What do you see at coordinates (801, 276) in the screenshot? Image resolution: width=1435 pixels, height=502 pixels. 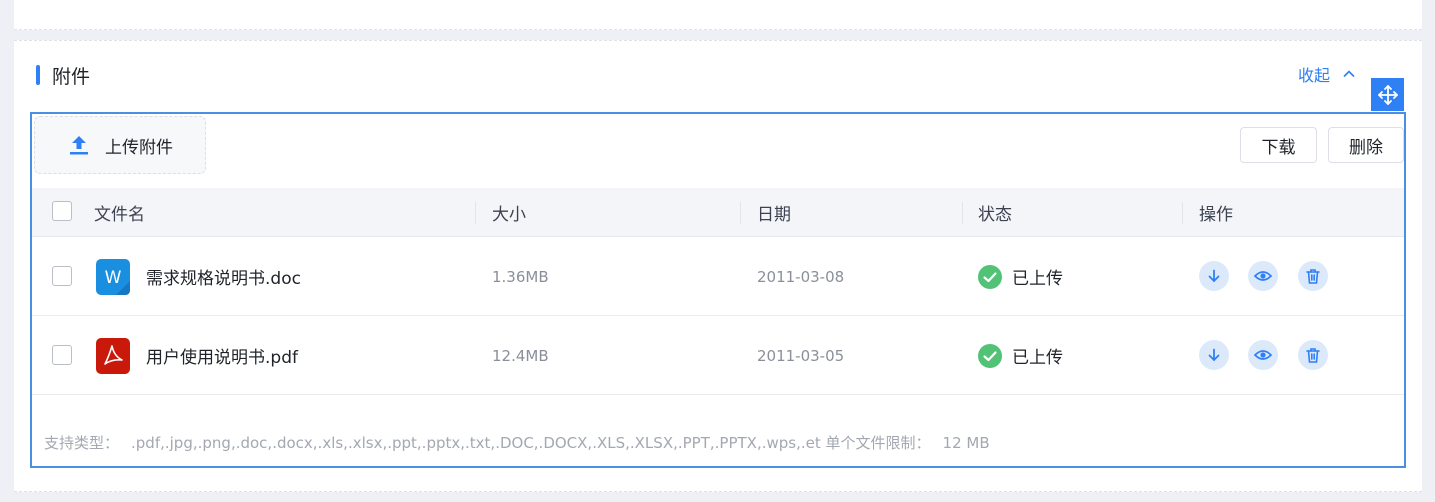 I see `file-date: 2011-03-08` at bounding box center [801, 276].